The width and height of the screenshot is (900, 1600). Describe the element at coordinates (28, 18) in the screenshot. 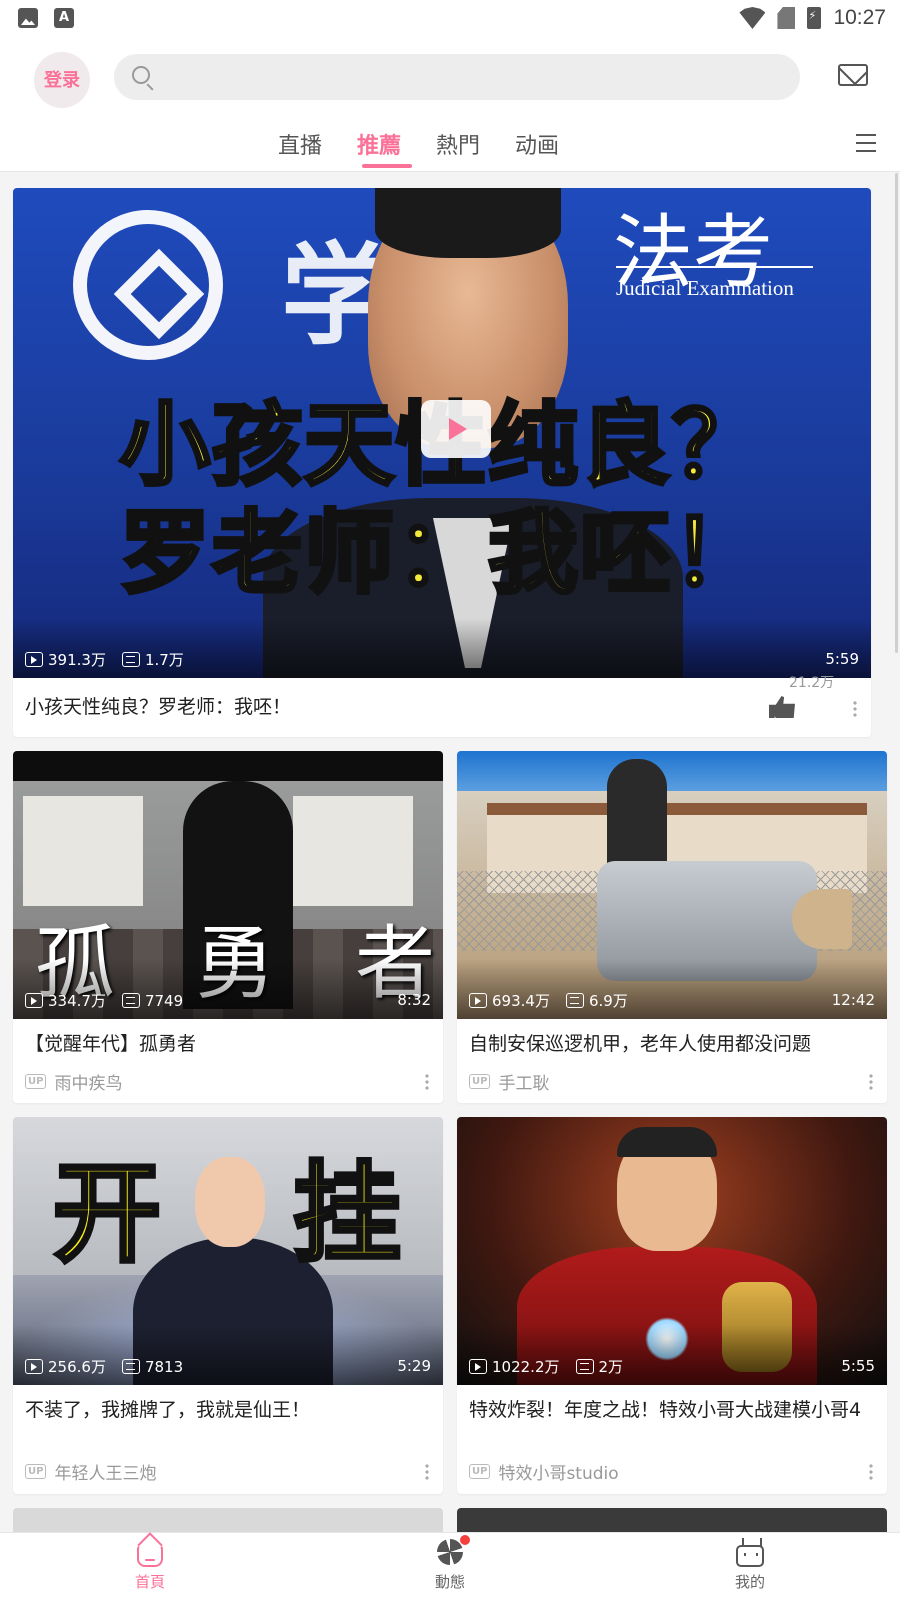

I see `image-icon` at that location.